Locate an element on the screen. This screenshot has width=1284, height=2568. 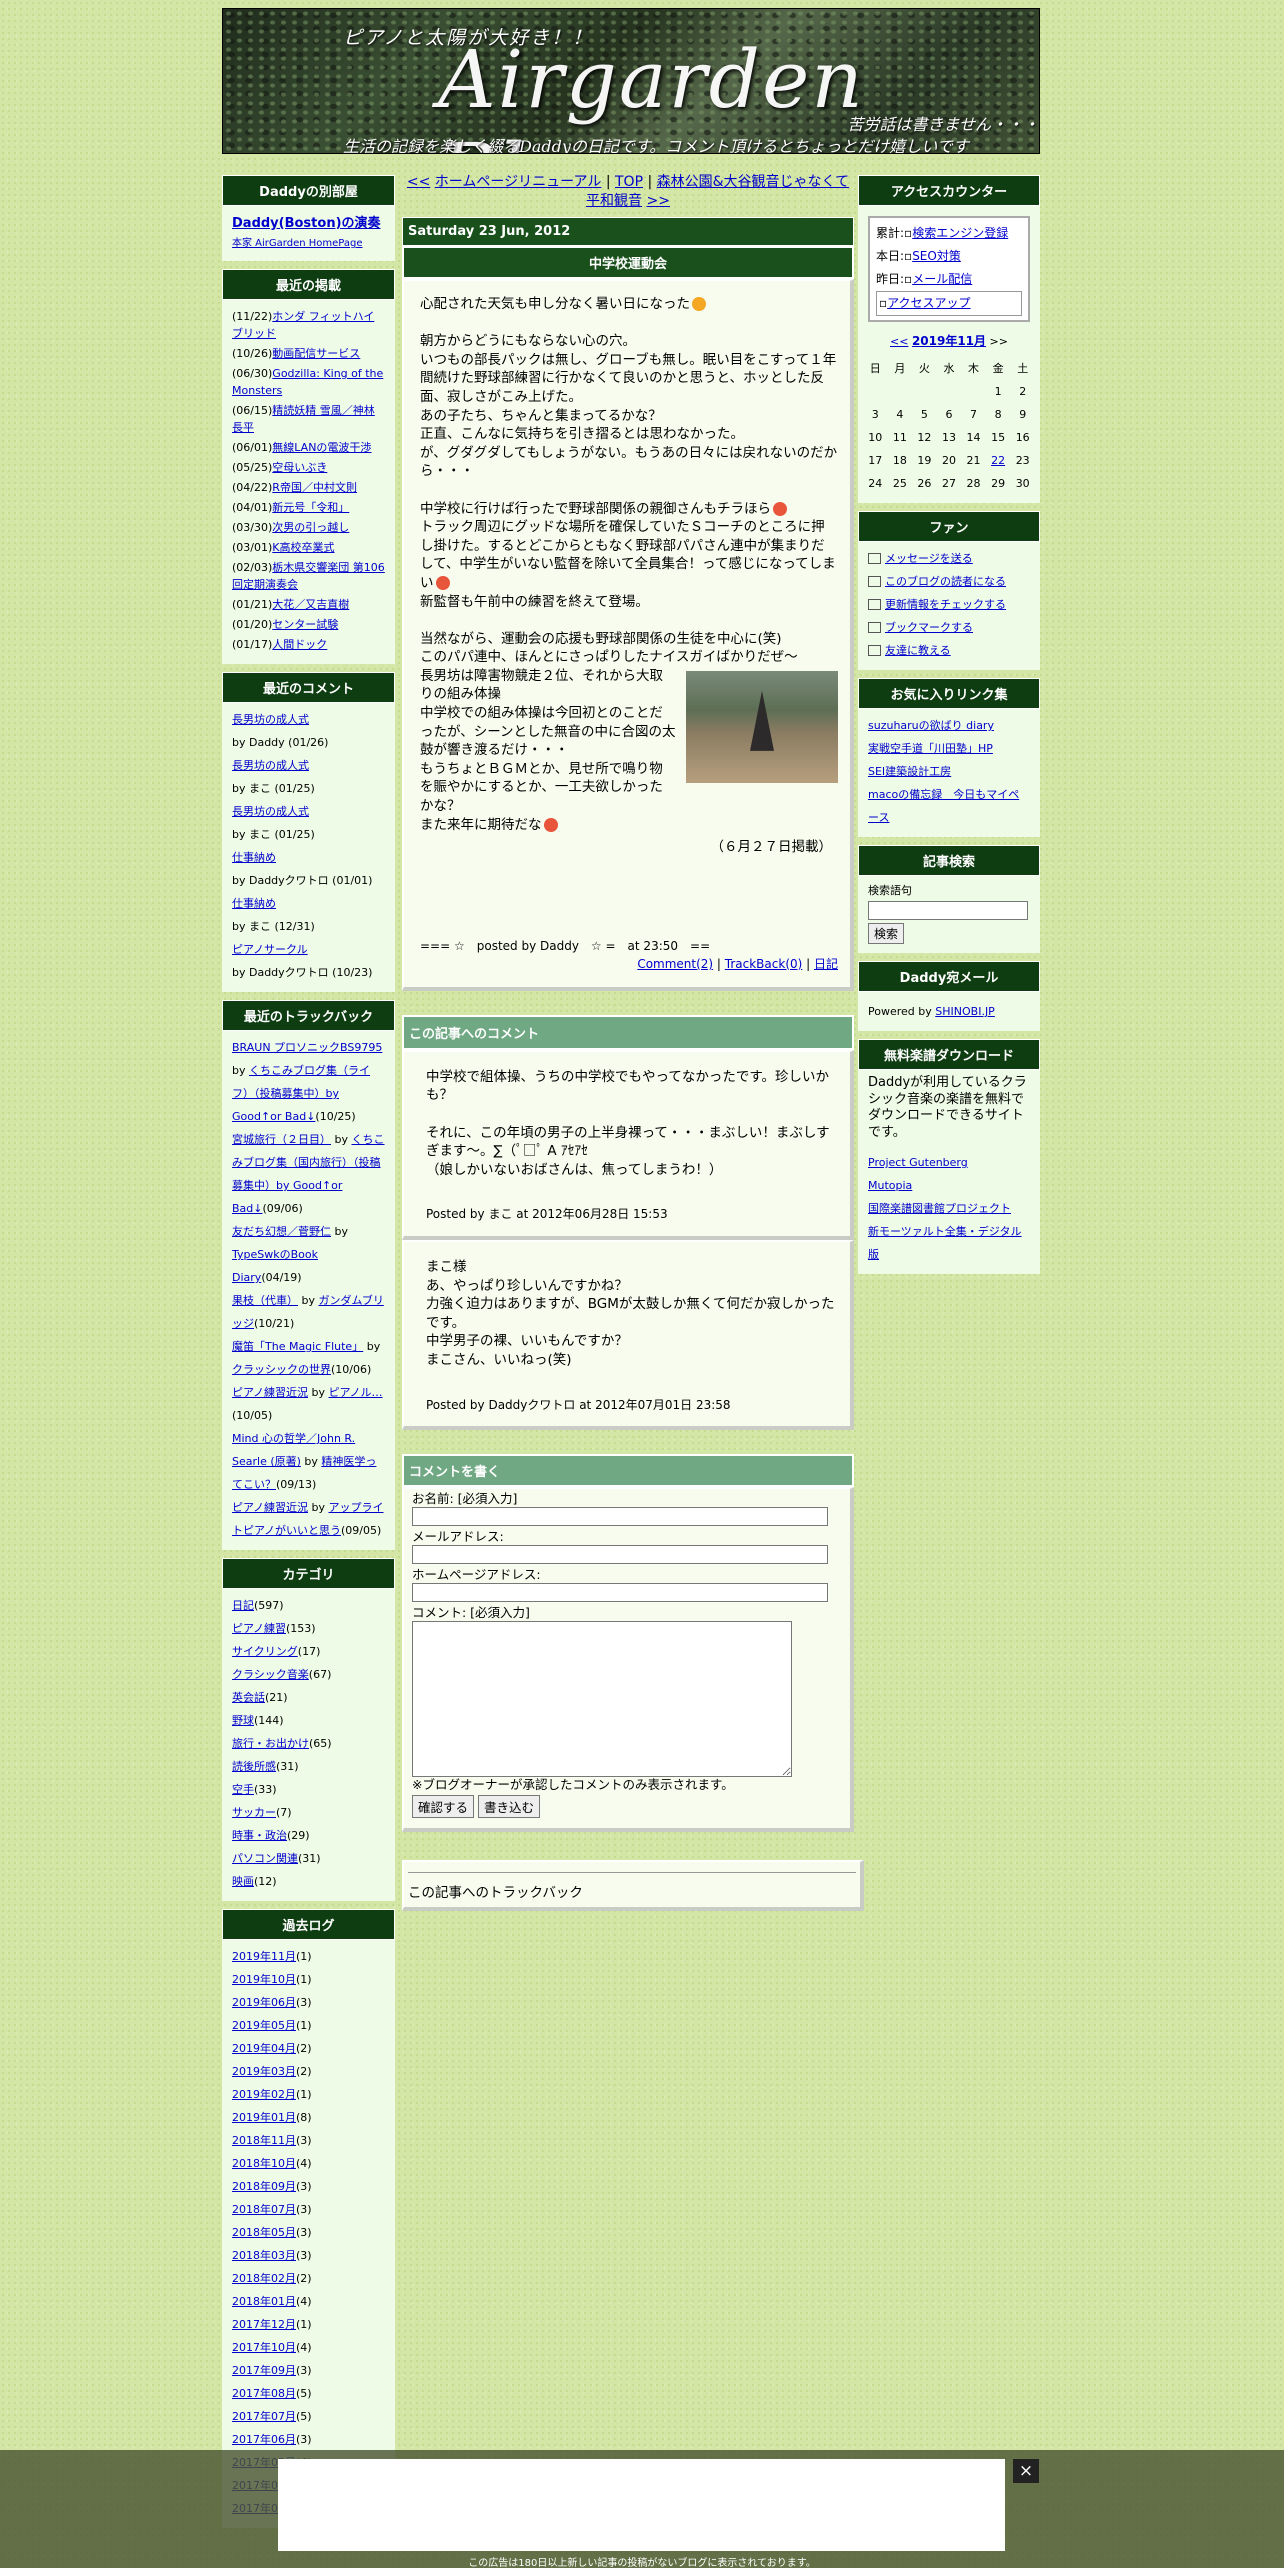
trackback-post-link: 魔笛「The Magic Flute」 is located at coordinates (297, 1346).